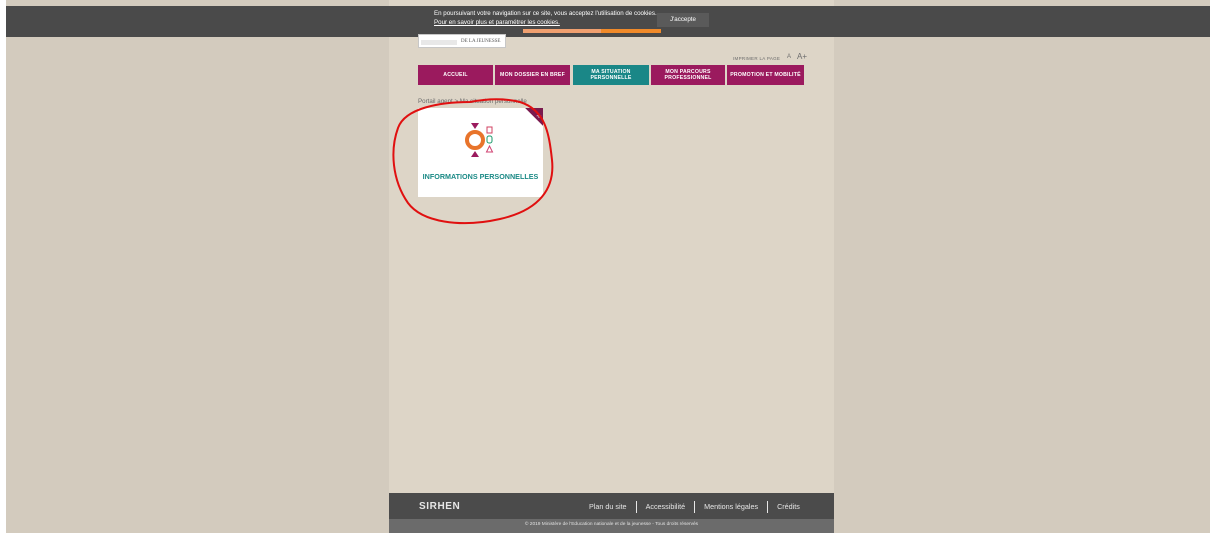 This screenshot has height=533, width=1215. Describe the element at coordinates (593, 34) in the screenshot. I see `portal-logo` at that location.